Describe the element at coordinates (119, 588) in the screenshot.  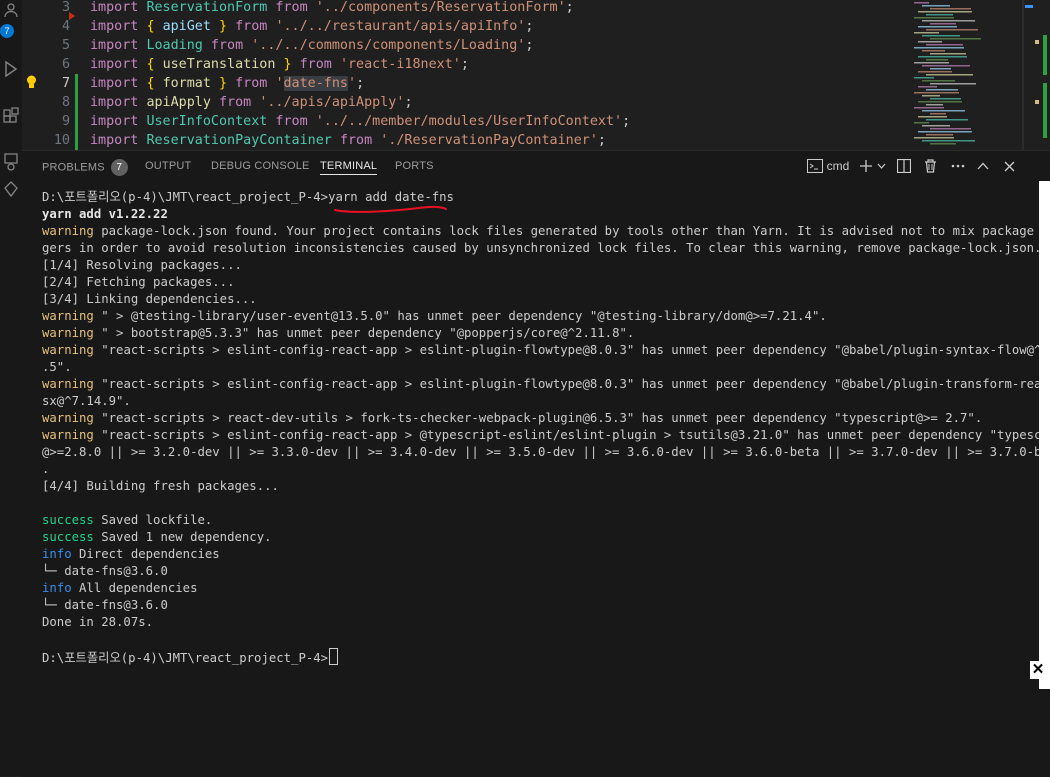
I see `terminal-line: info All dependencies` at that location.